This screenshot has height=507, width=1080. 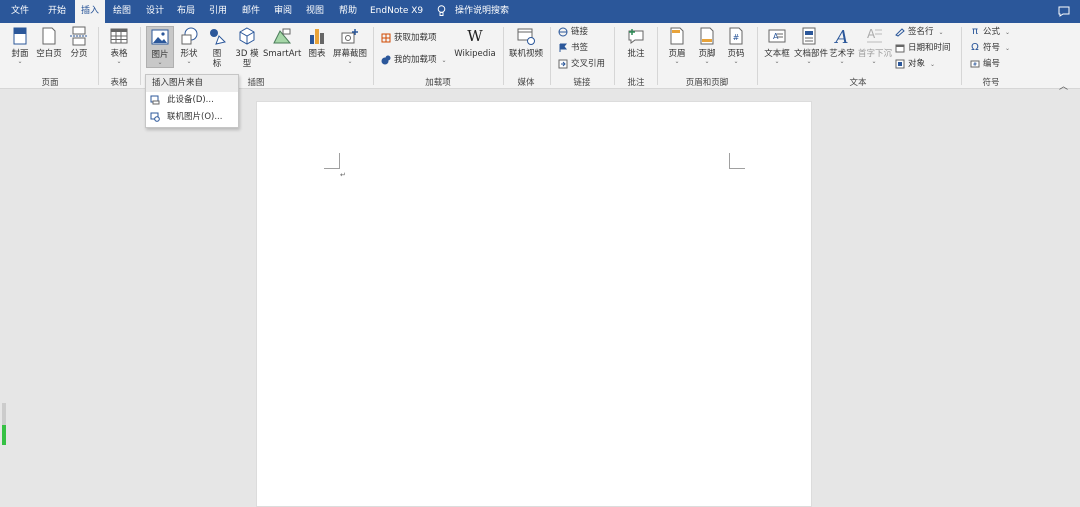 I want to click on crop-mark-top-right, so click(x=737, y=161).